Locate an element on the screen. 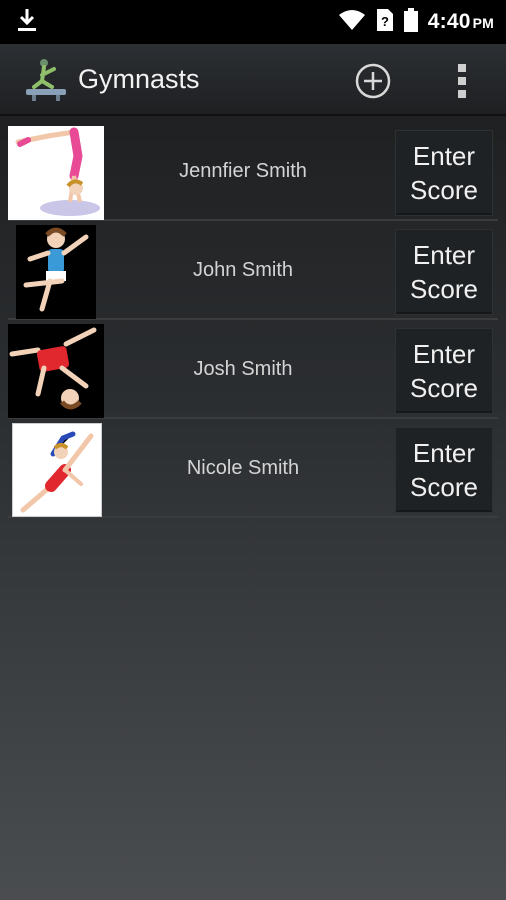 This screenshot has height=900, width=506. gymnast-name: Nicole Smith is located at coordinates (243, 468).